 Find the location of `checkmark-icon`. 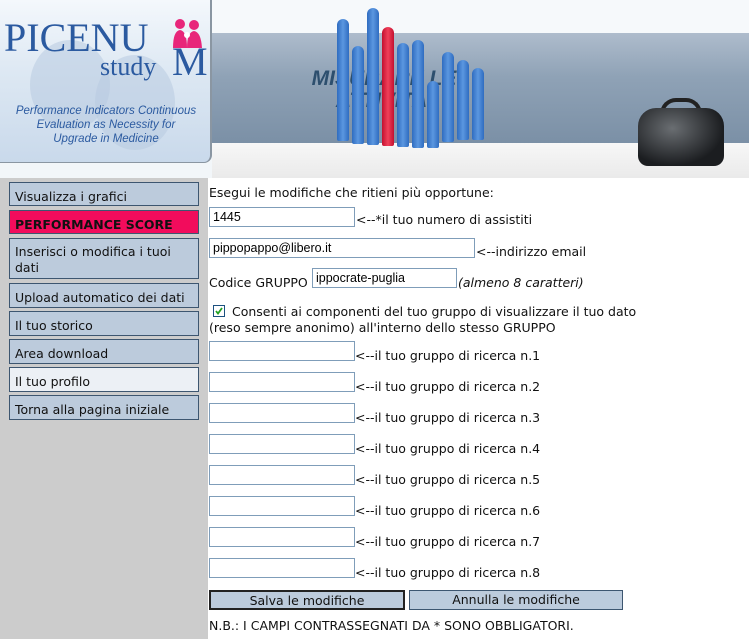

checkmark-icon is located at coordinates (219, 311).